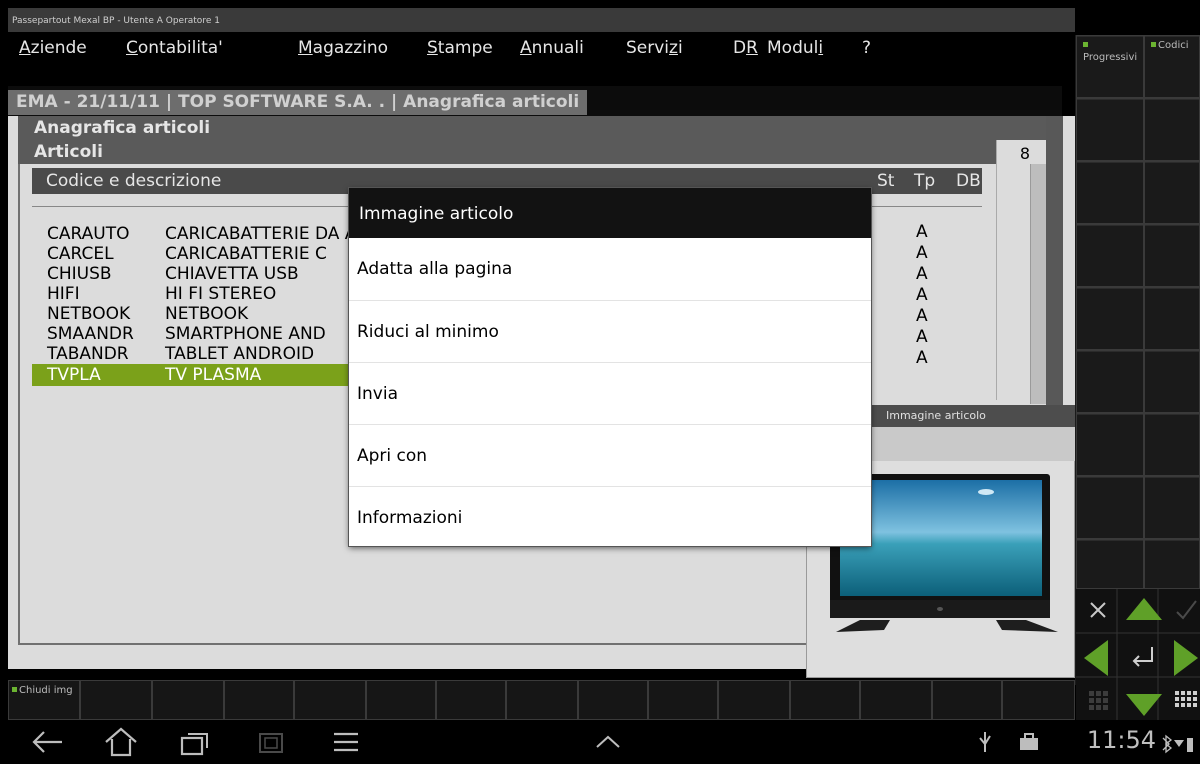 Image resolution: width=1200 pixels, height=764 pixels. Describe the element at coordinates (608, 742) in the screenshot. I see `chevron-up-icon` at that location.